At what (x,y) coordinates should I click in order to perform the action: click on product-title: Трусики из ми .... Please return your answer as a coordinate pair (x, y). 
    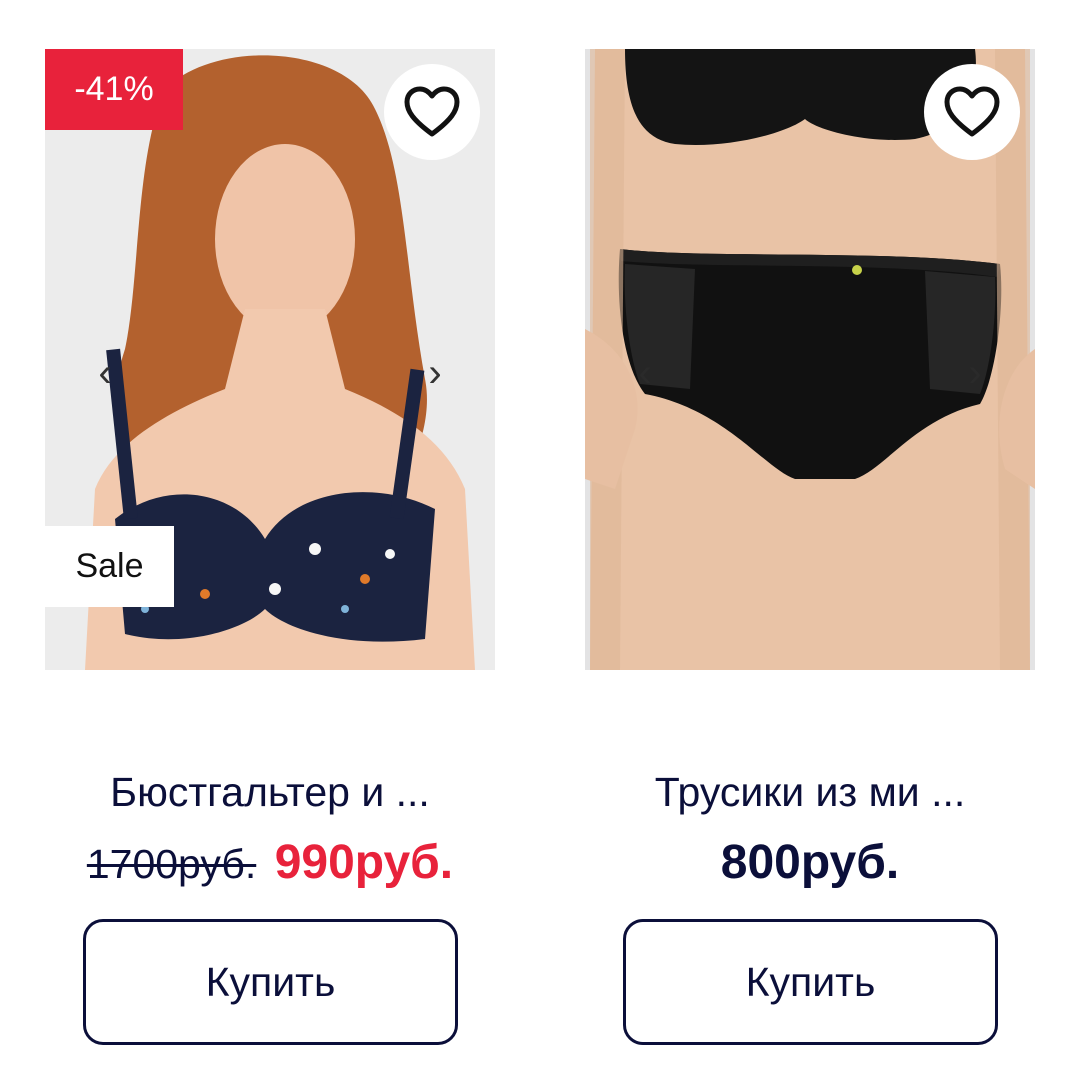
    Looking at the image, I should click on (810, 792).